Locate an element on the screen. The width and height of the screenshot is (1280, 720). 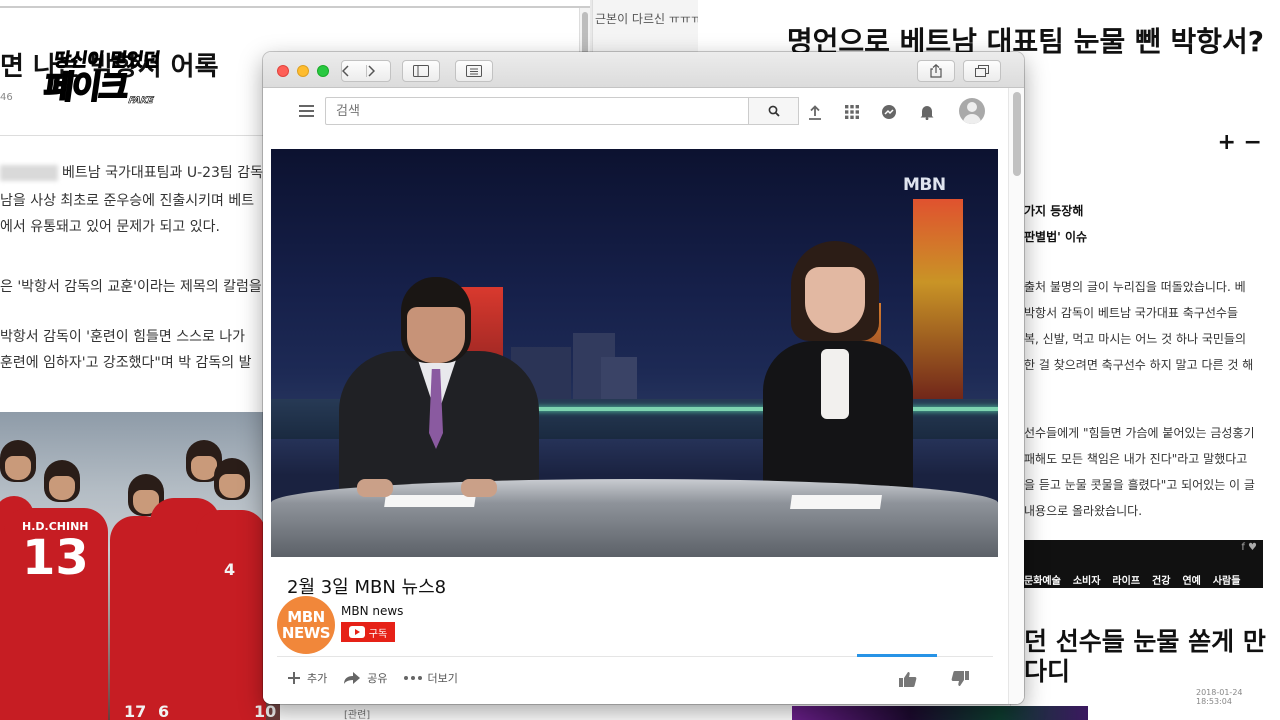
tabs-overview-button is located at coordinates (982, 71).